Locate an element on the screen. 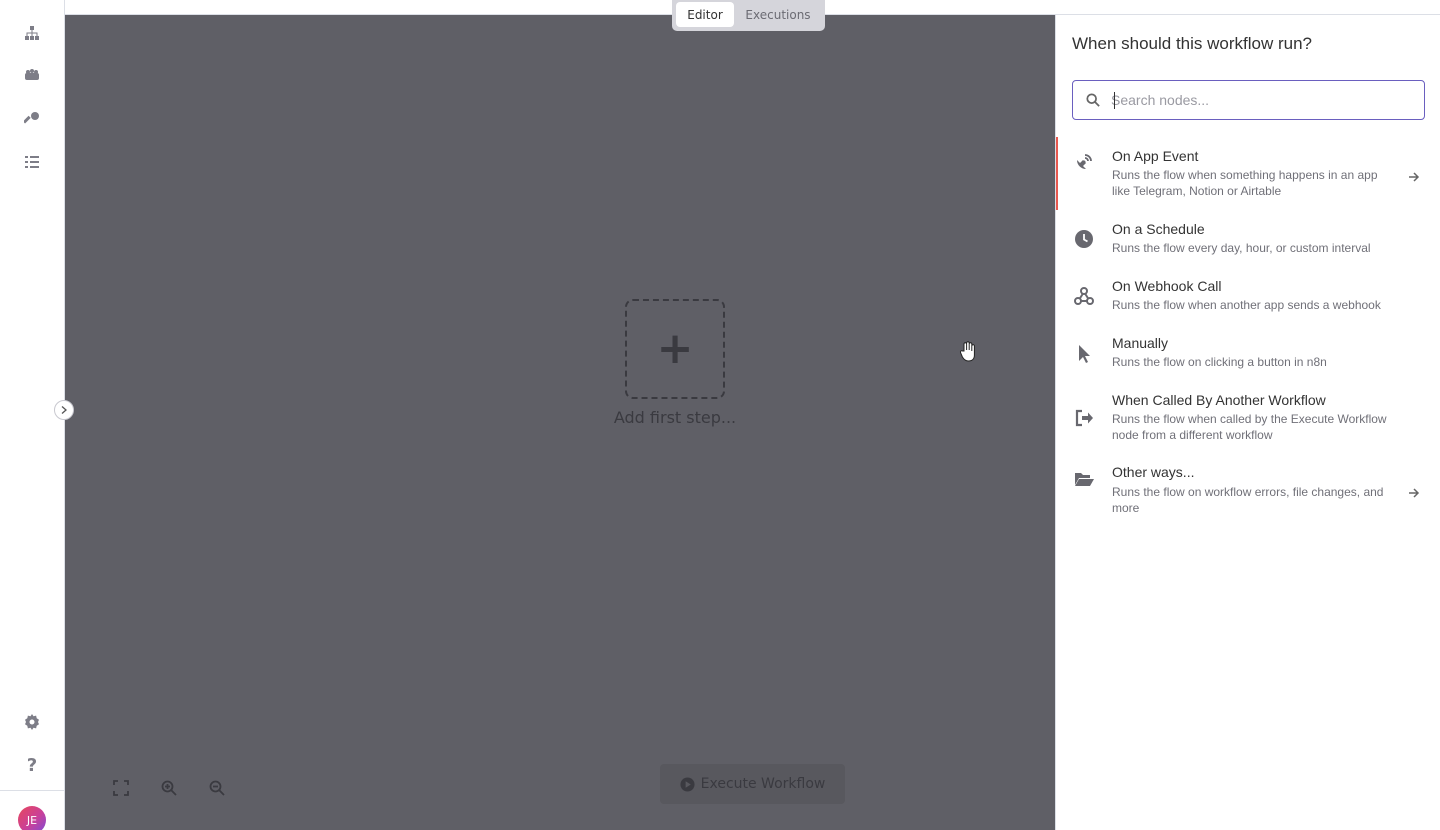 The width and height of the screenshot is (1440, 830). help-icon: ? is located at coordinates (32, 765).